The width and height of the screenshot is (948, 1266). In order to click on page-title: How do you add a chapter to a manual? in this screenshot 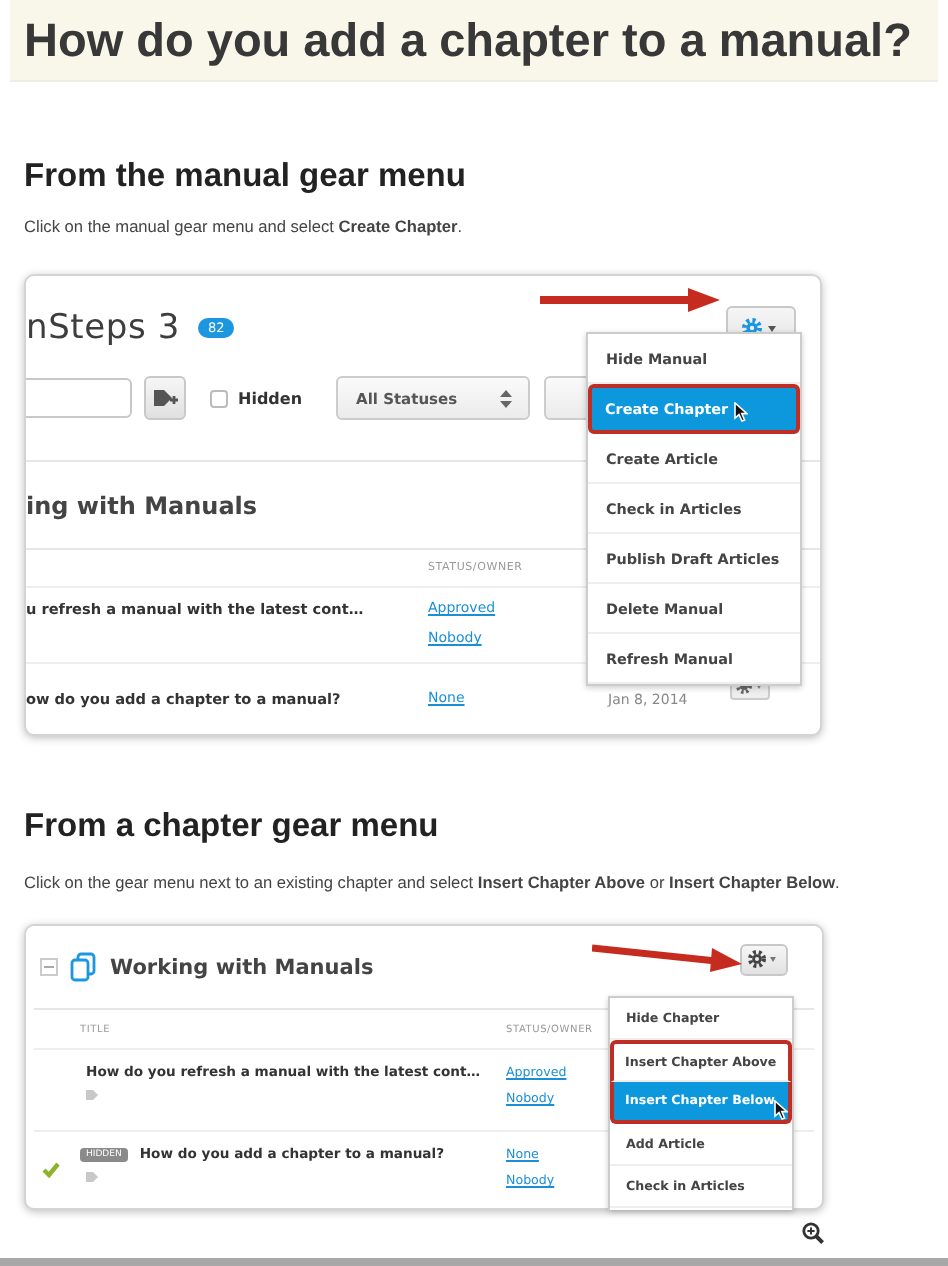, I will do `click(468, 40)`.